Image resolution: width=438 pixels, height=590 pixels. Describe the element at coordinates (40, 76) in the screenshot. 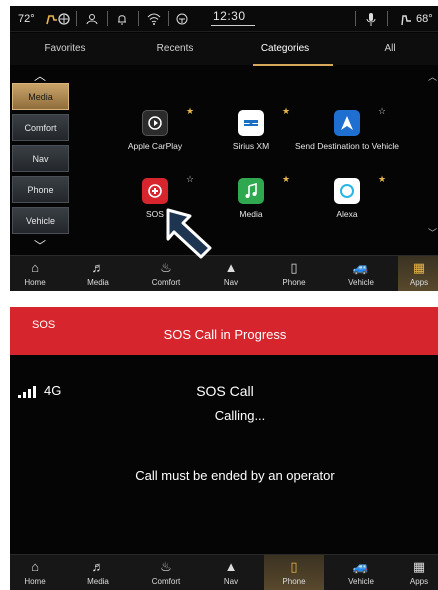

I see `chevron-up-icon: ︿` at that location.